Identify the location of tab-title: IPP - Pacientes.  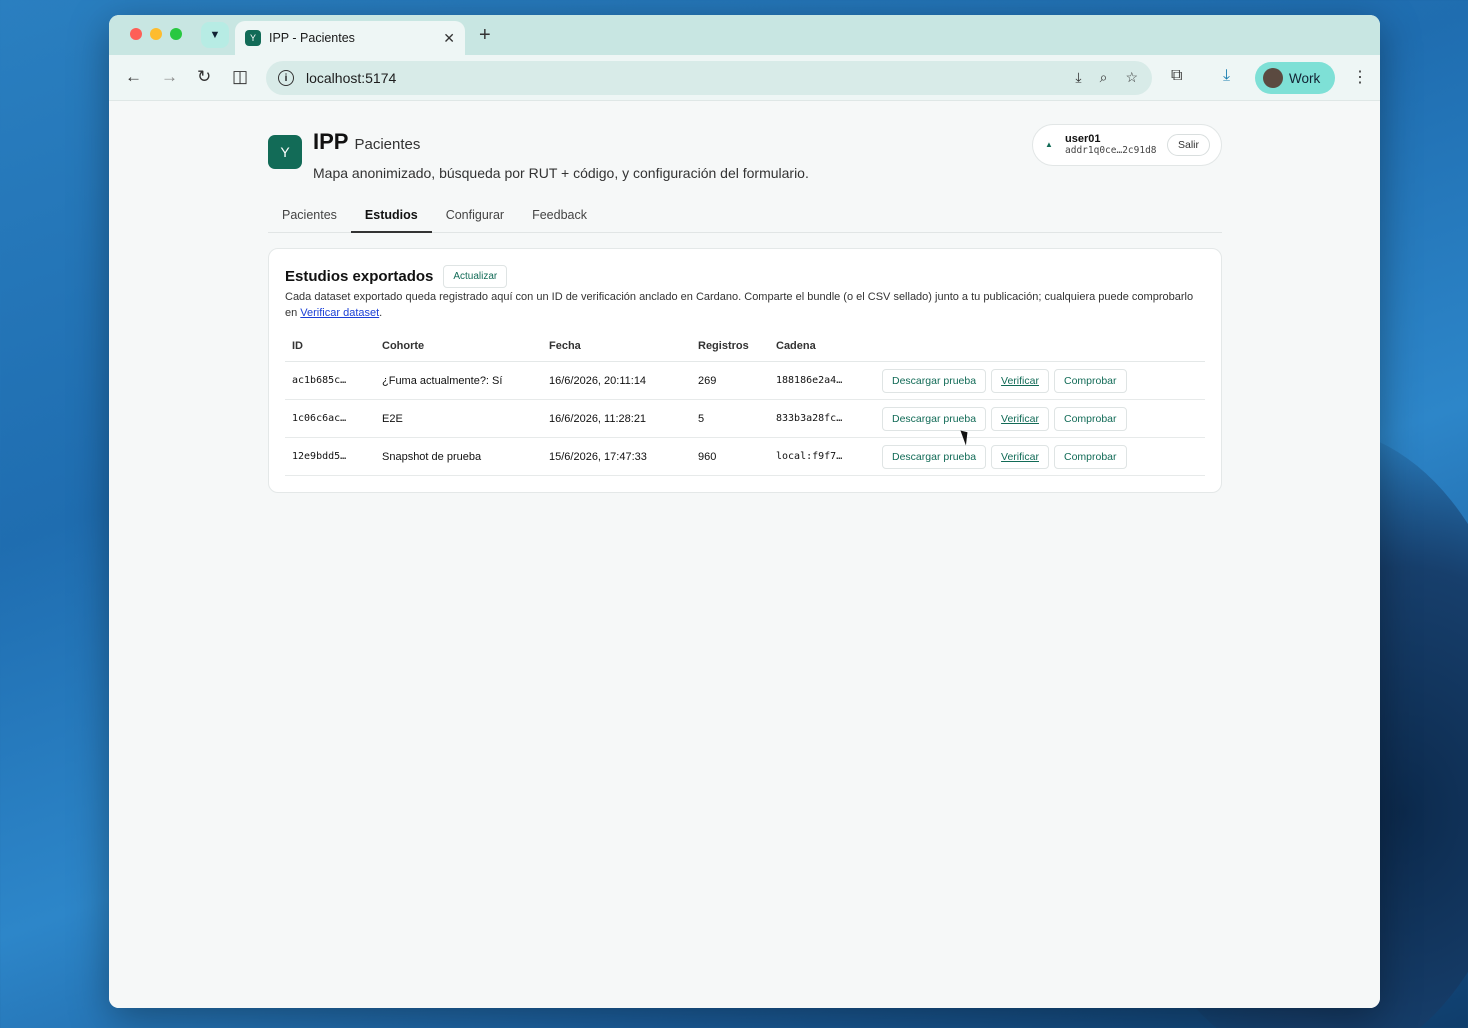
(312, 38).